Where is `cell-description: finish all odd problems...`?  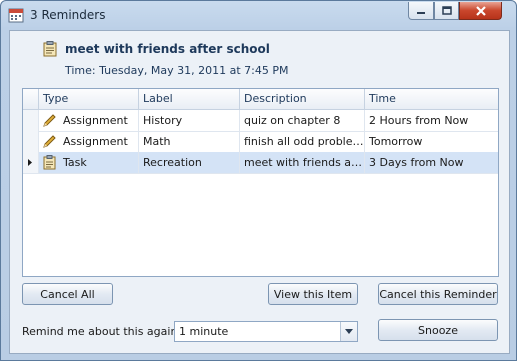
cell-description: finish all odd problems... is located at coordinates (302, 141).